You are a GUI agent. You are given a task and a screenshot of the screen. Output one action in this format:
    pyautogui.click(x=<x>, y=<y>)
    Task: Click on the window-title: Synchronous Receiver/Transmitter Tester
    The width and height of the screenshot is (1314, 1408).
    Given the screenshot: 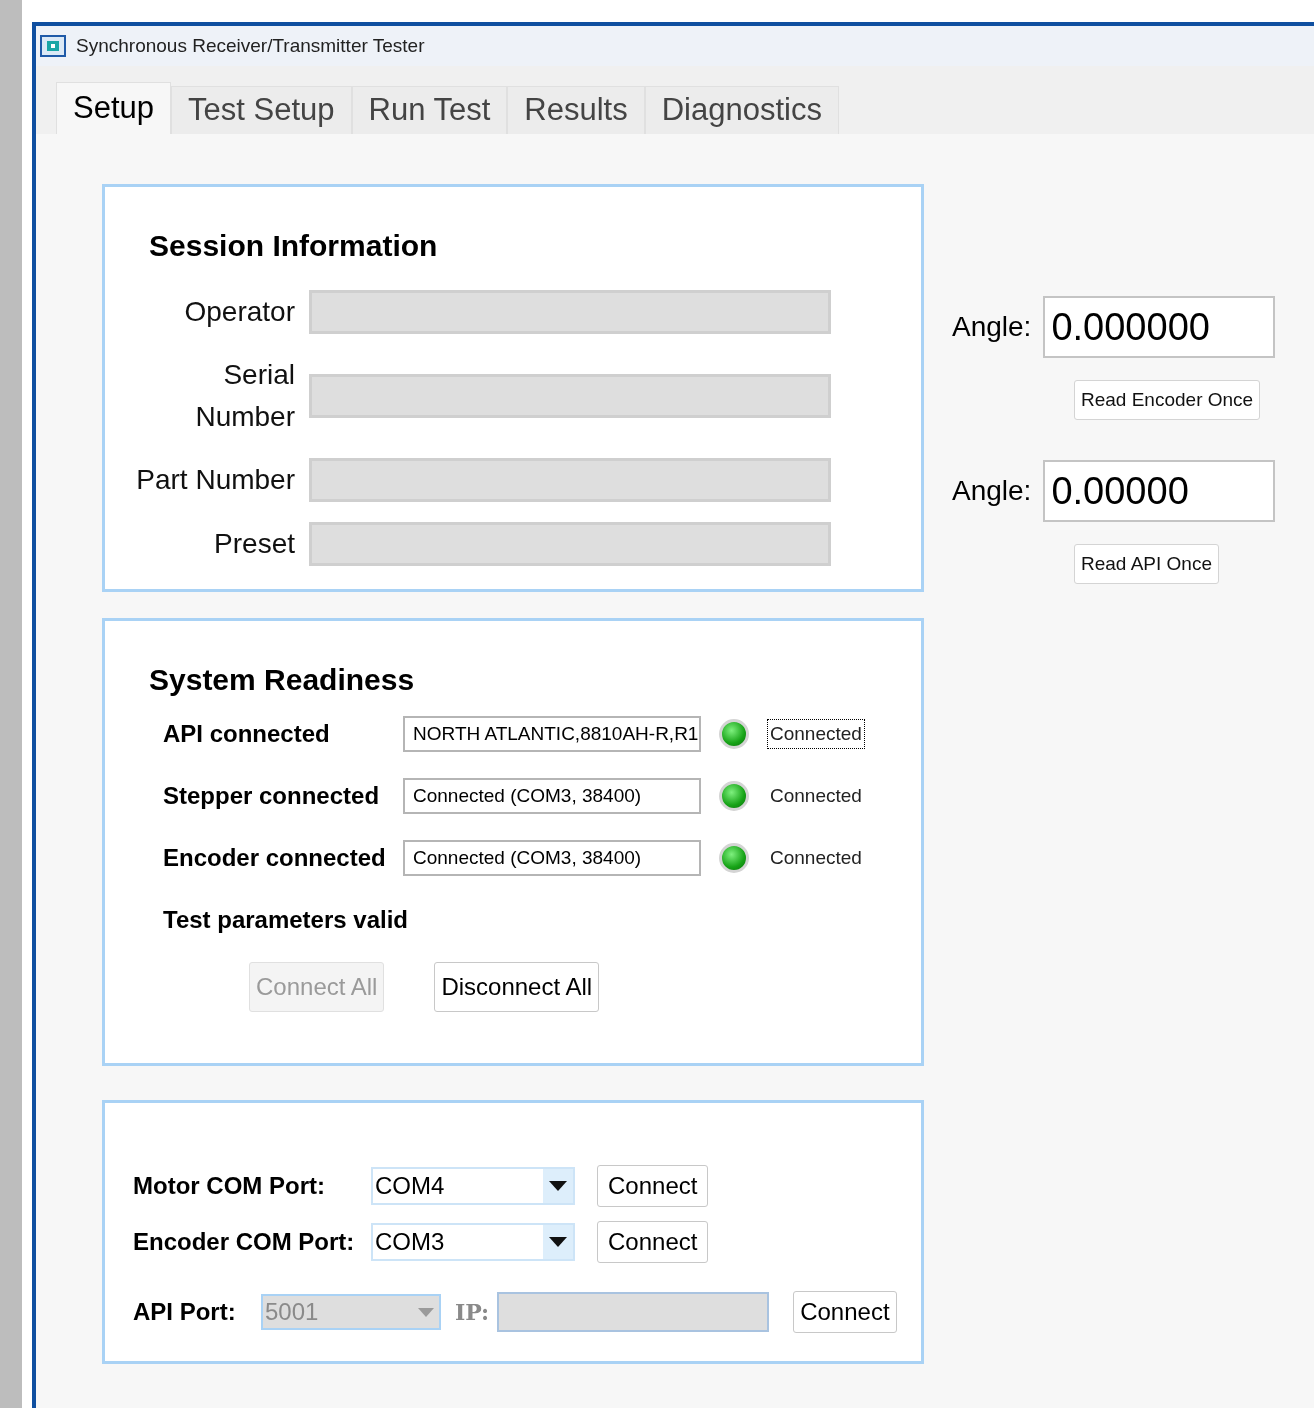 What is the action you would take?
    pyautogui.click(x=250, y=45)
    